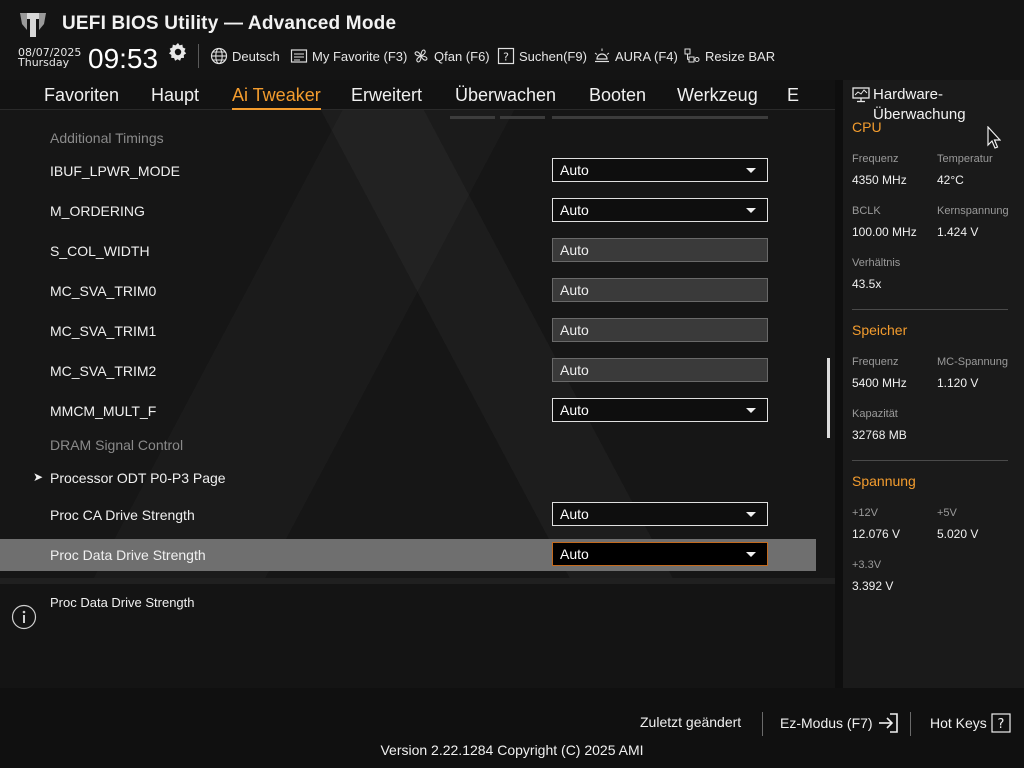  What do you see at coordinates (660, 370) in the screenshot?
I see `mc-sva-trim2-field: Auto` at bounding box center [660, 370].